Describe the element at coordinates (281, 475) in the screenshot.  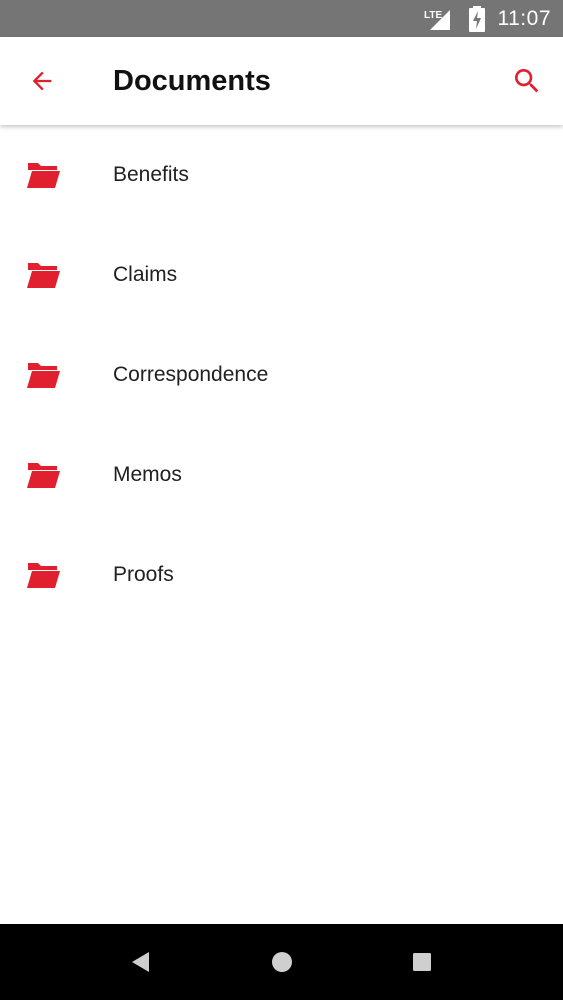
I see `list-item-memos: Memos` at that location.